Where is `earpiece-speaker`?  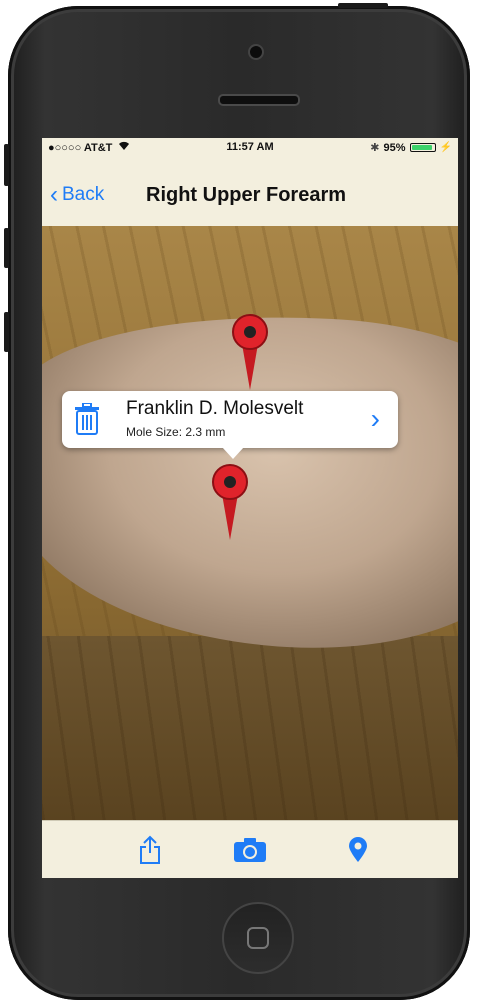 earpiece-speaker is located at coordinates (259, 100).